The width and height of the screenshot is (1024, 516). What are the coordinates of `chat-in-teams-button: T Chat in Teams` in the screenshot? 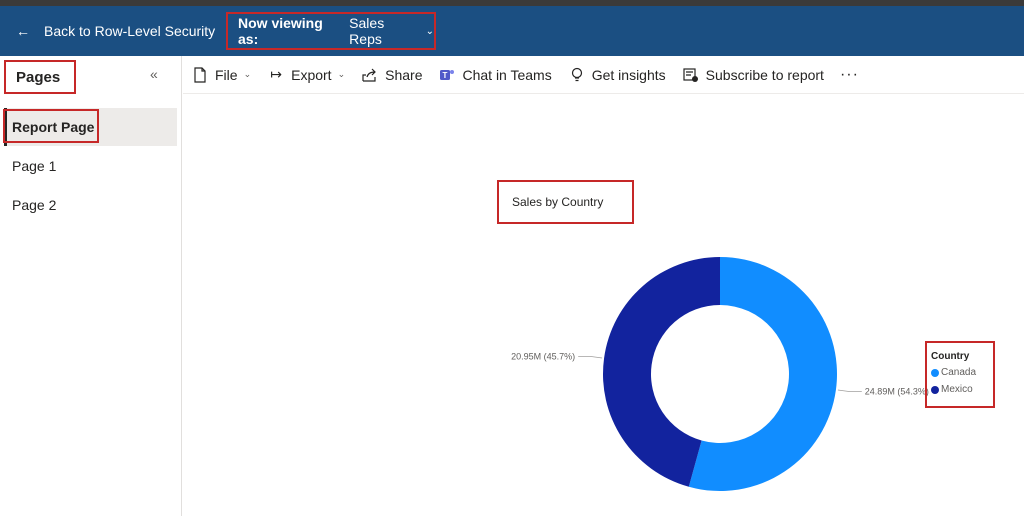 It's located at (495, 75).